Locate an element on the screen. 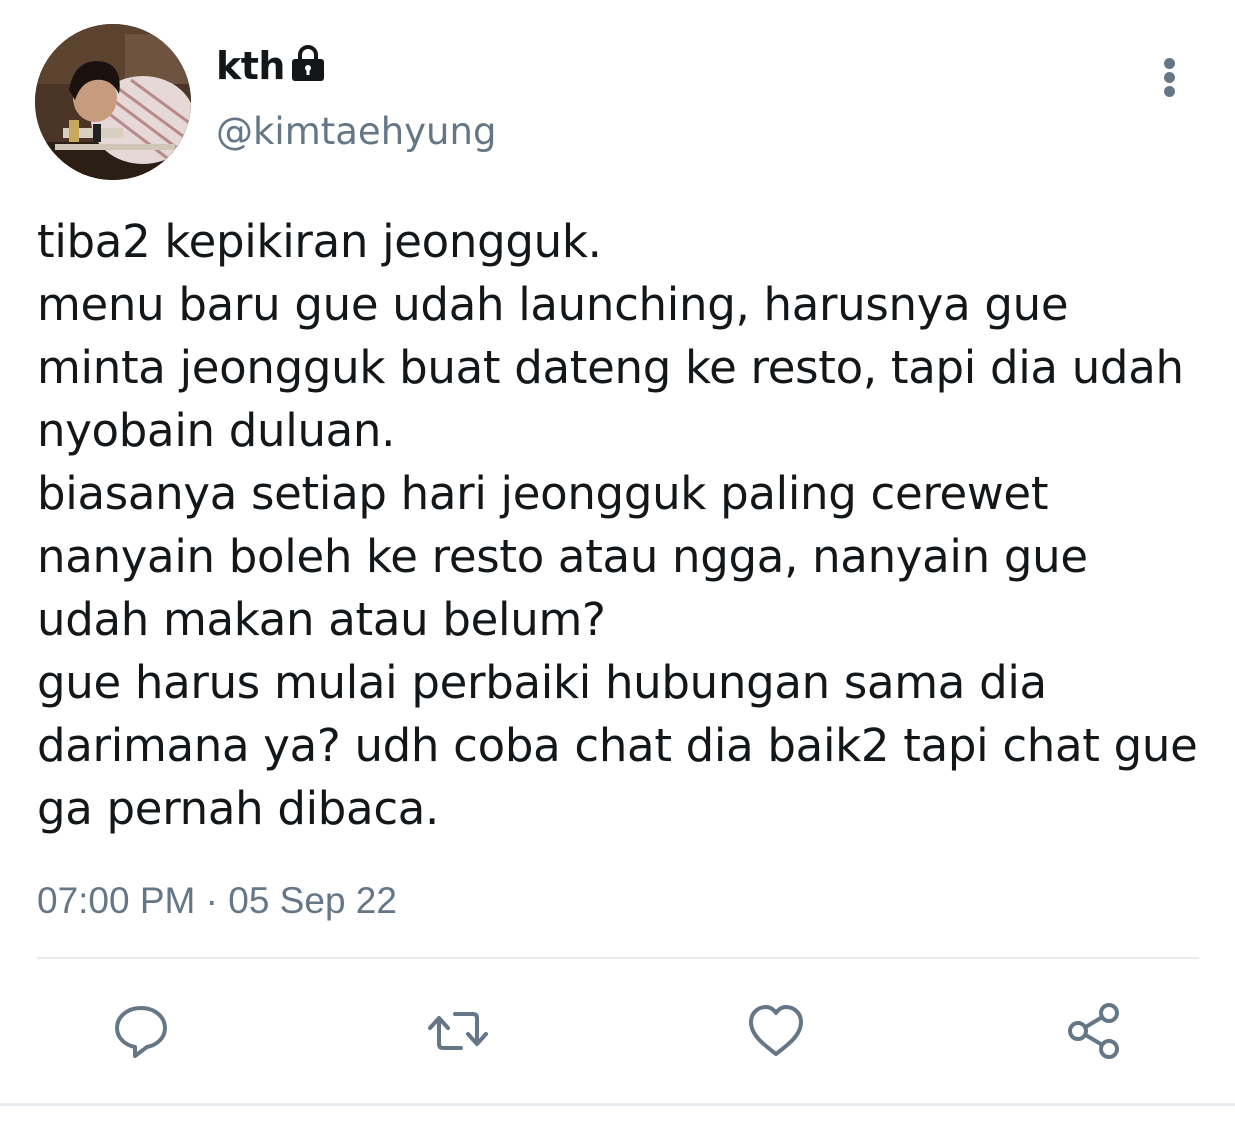 This screenshot has width=1235, height=1122. lock-icon is located at coordinates (308, 64).